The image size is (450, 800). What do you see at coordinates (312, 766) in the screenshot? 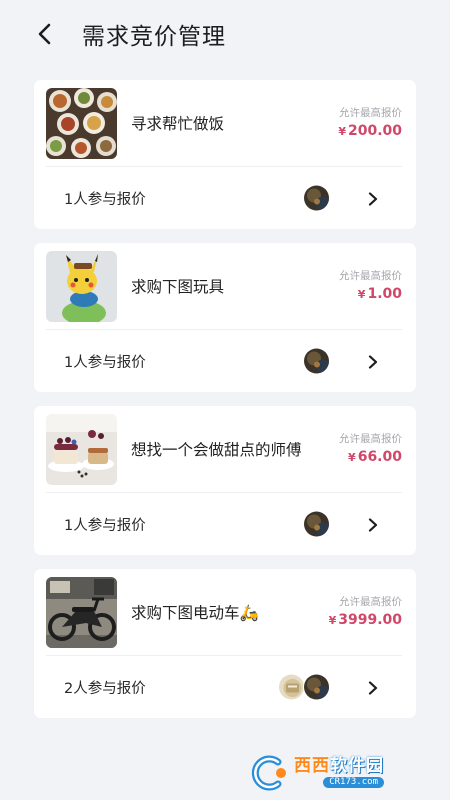
I see `watermark-title-a: 西西` at bounding box center [312, 766].